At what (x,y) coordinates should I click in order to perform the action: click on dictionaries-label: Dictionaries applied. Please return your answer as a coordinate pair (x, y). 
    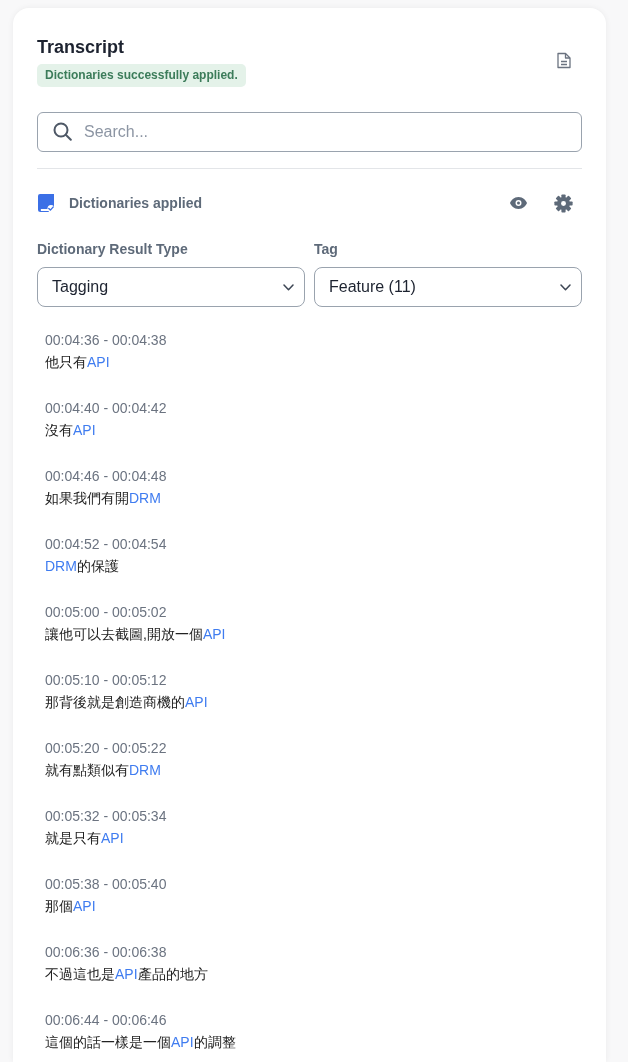
    Looking at the image, I should click on (136, 203).